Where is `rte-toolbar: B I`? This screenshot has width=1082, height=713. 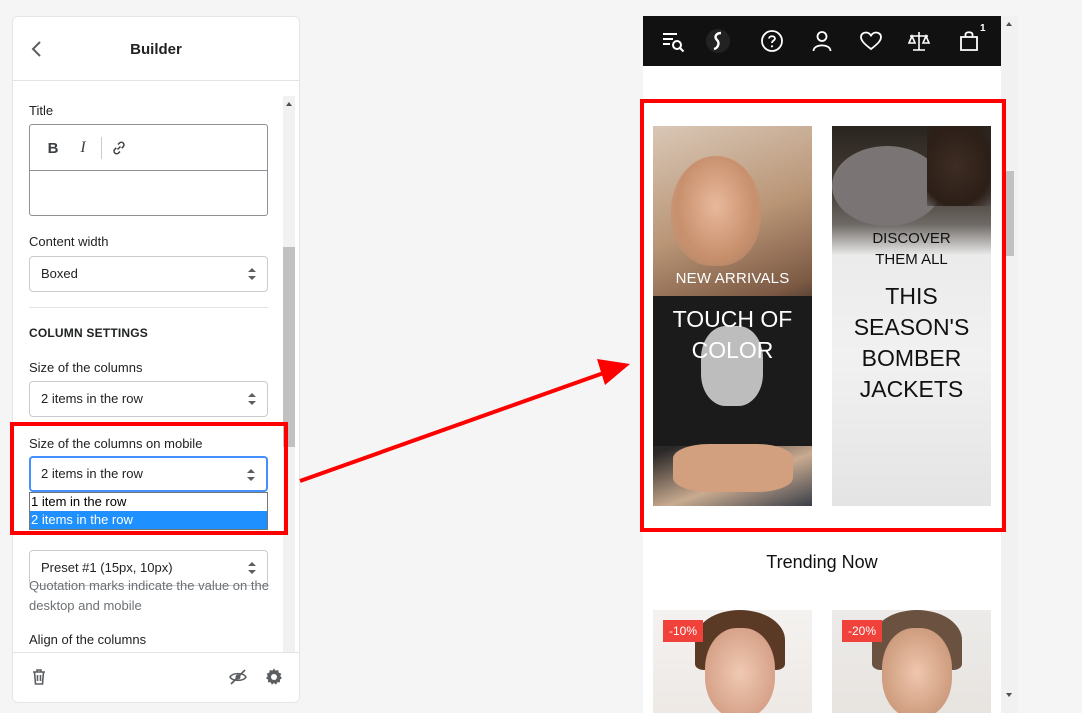 rte-toolbar: B I is located at coordinates (148, 148).